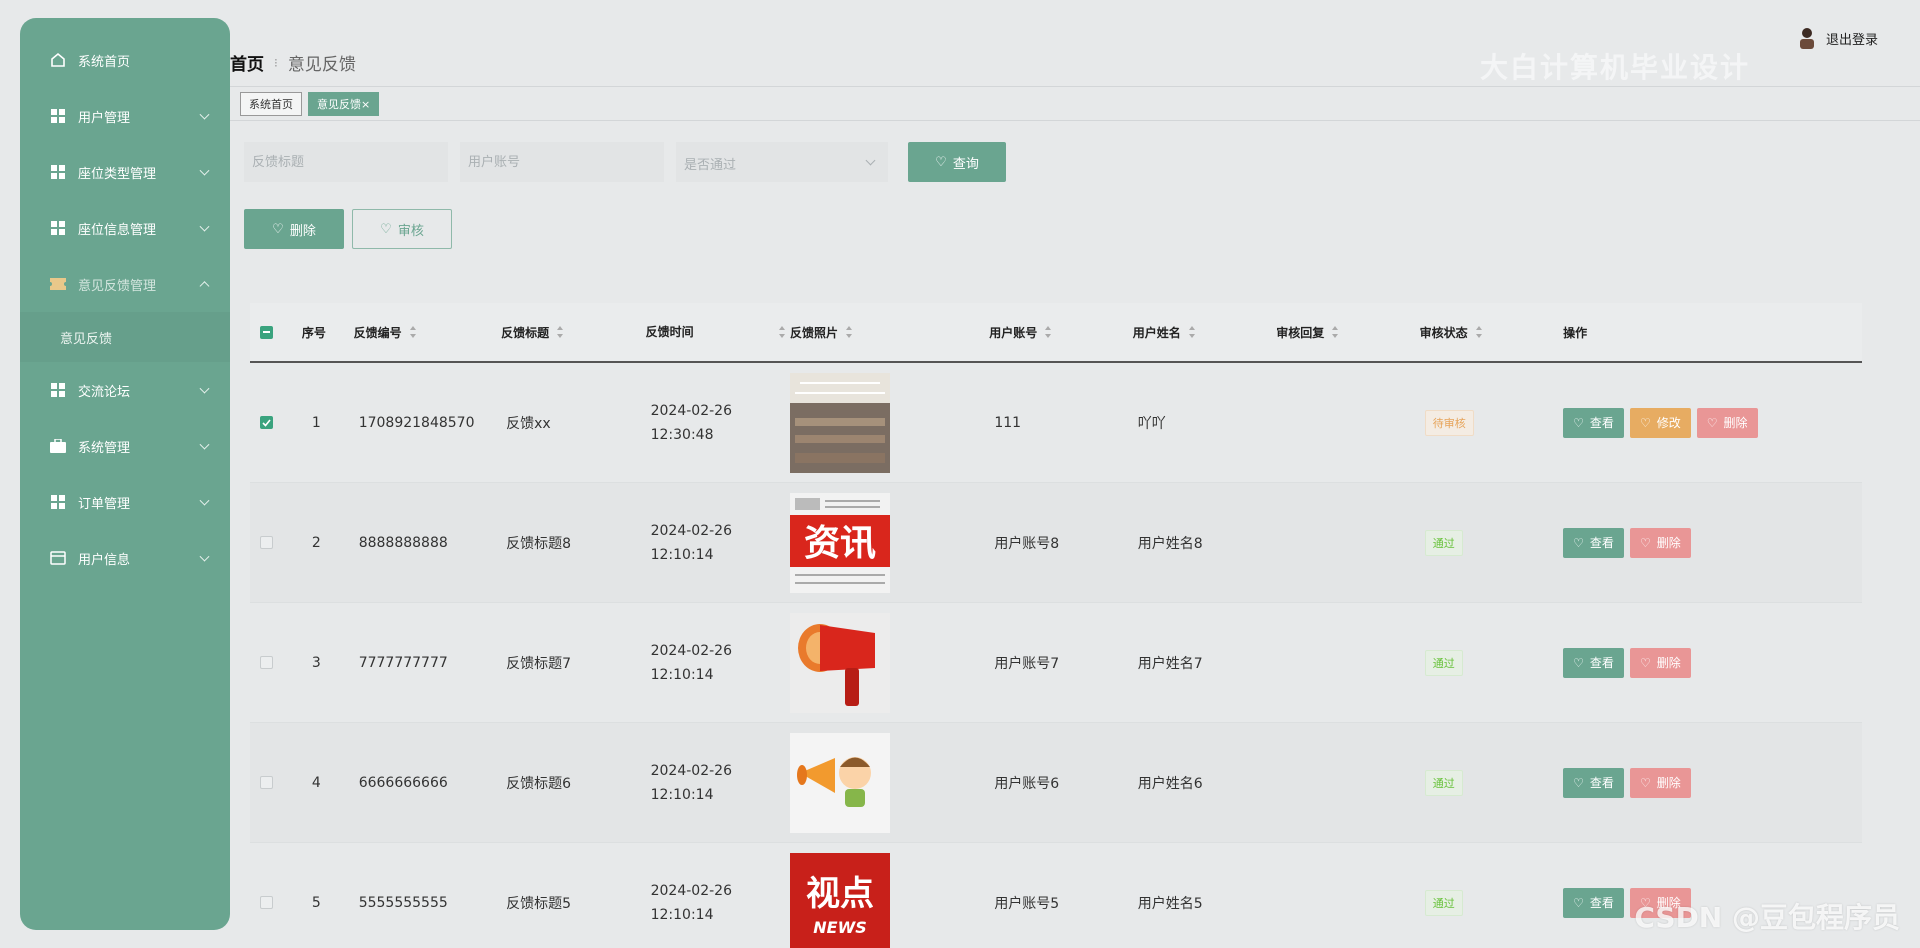 The height and width of the screenshot is (948, 1920). Describe the element at coordinates (427, 332) in the screenshot. I see `column-header: 反馈编号` at that location.